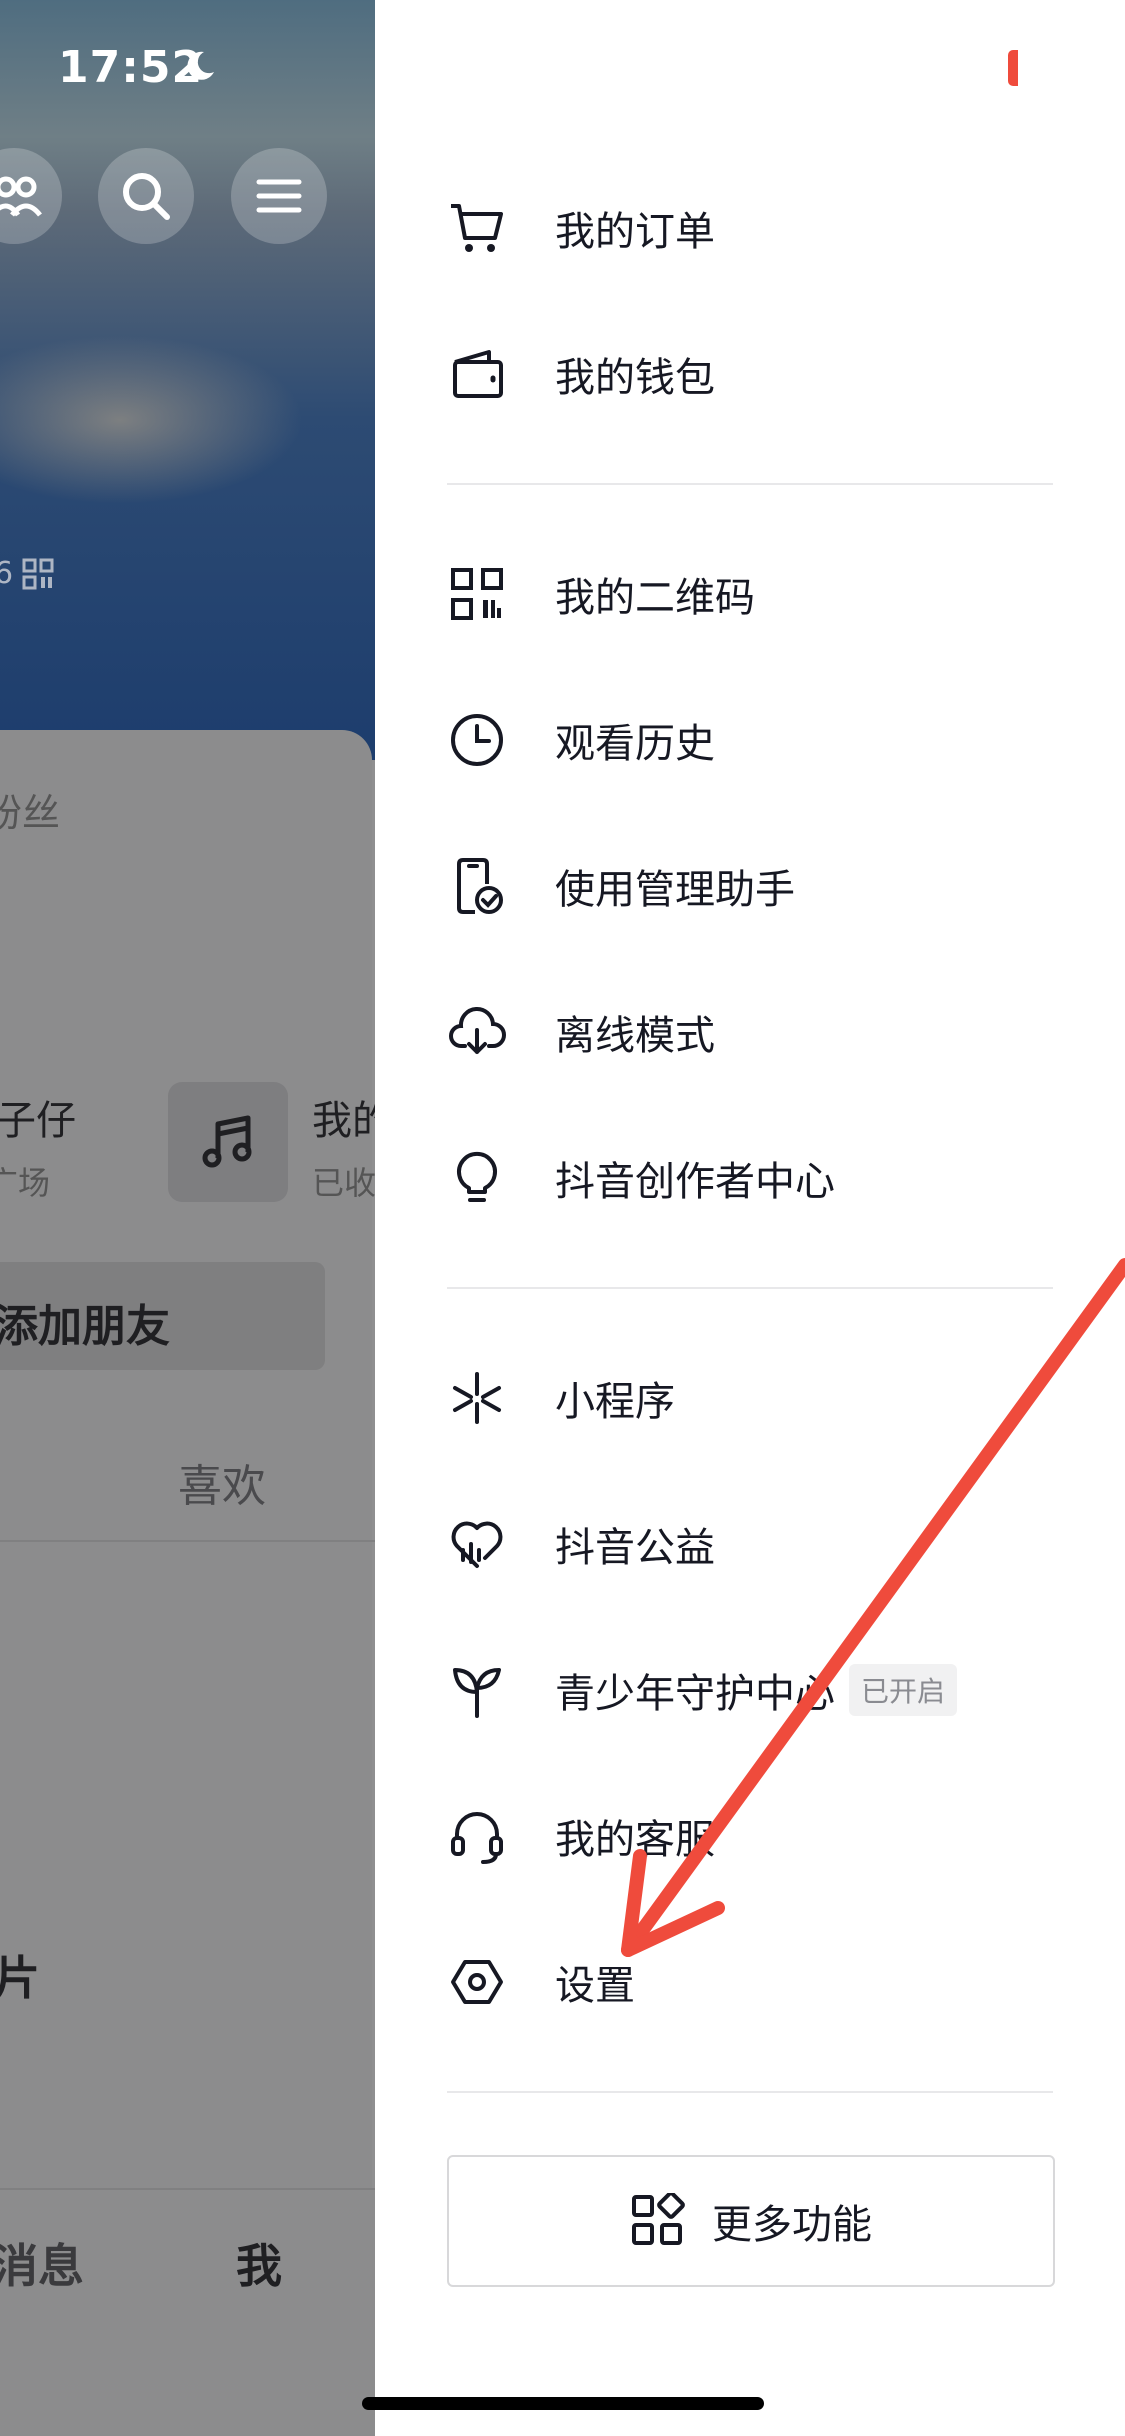 The height and width of the screenshot is (2436, 1125). Describe the element at coordinates (563, 2403) in the screenshot. I see `home-indicator` at that location.